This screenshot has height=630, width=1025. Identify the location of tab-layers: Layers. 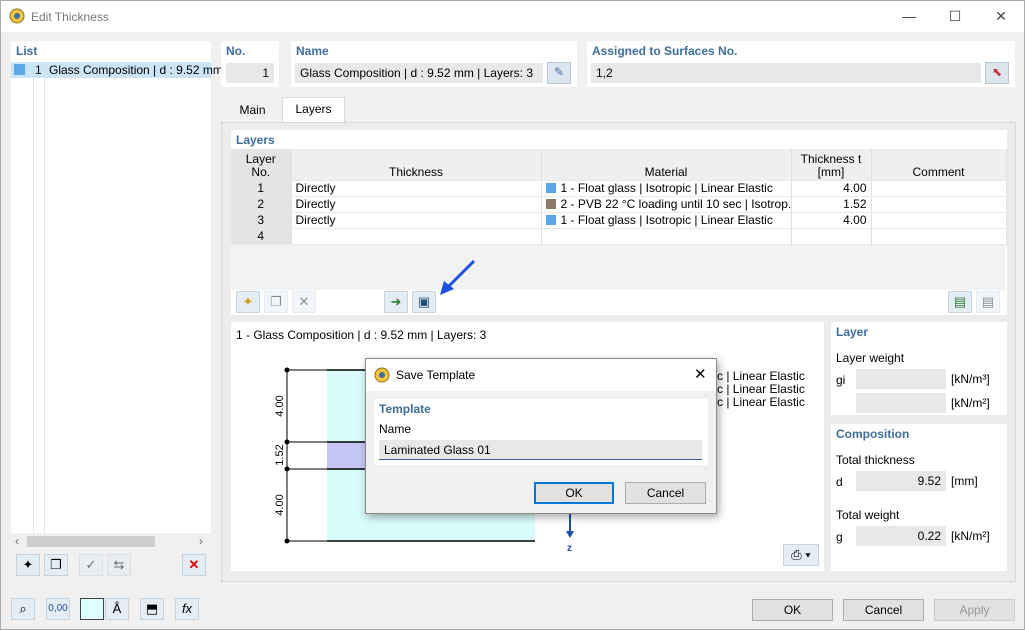
(313, 110).